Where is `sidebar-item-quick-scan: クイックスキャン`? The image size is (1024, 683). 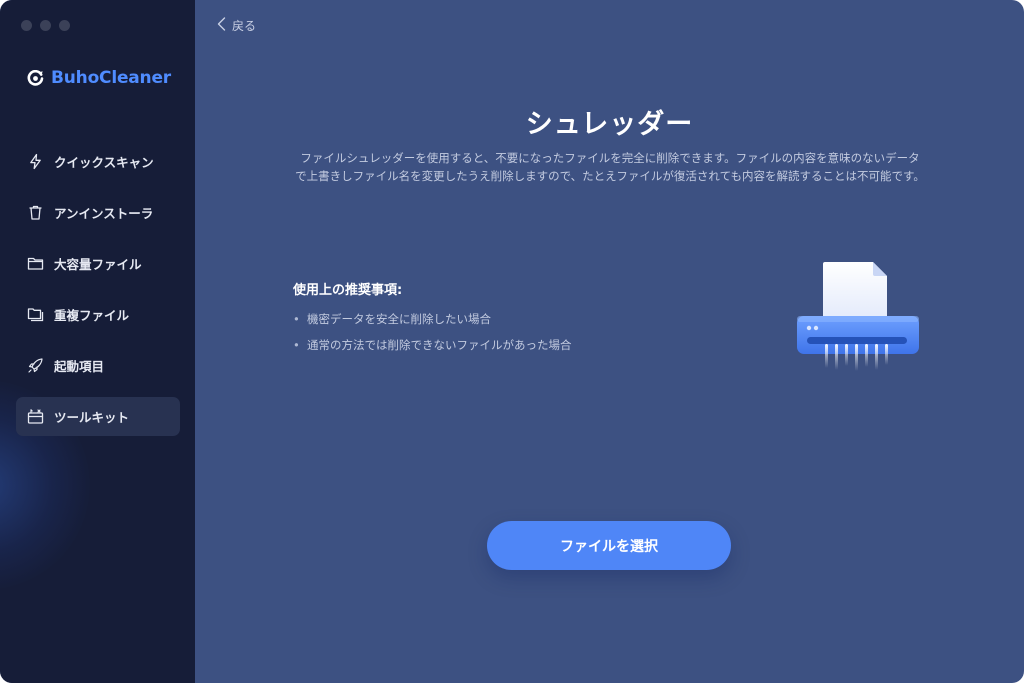 sidebar-item-quick-scan: クイックスキャン is located at coordinates (98, 161).